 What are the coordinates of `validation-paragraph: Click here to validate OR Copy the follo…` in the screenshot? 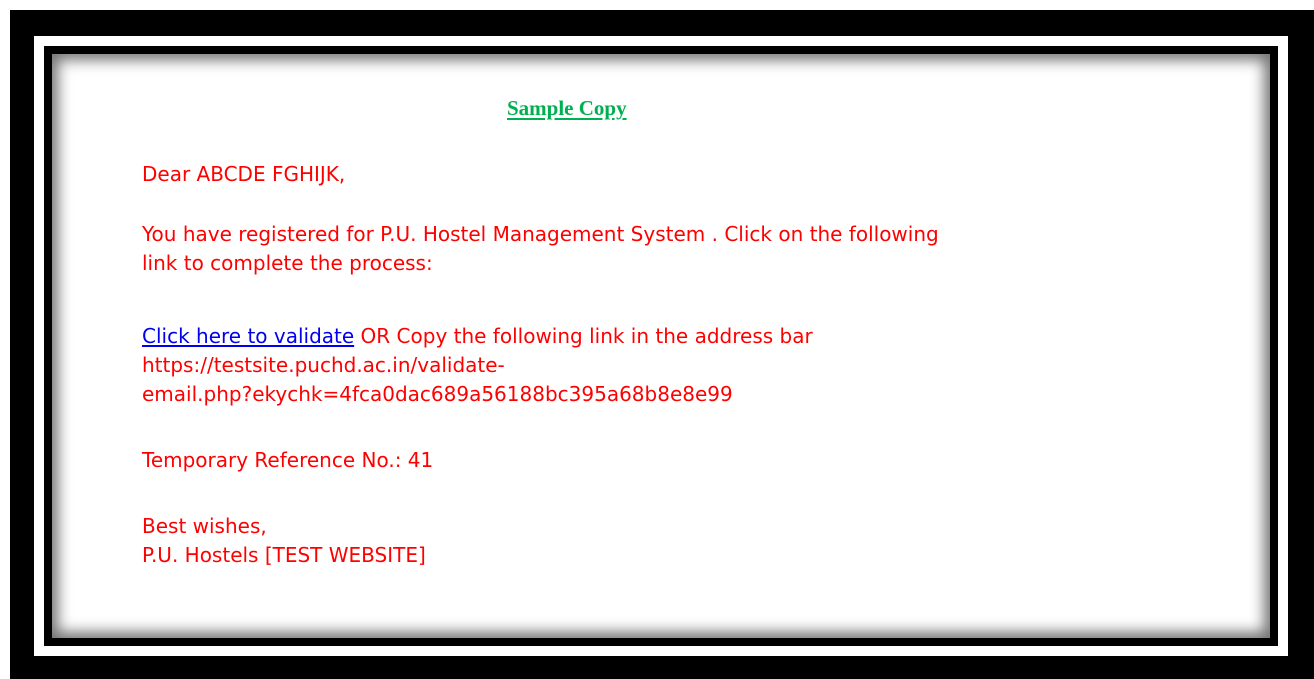 It's located at (642, 365).